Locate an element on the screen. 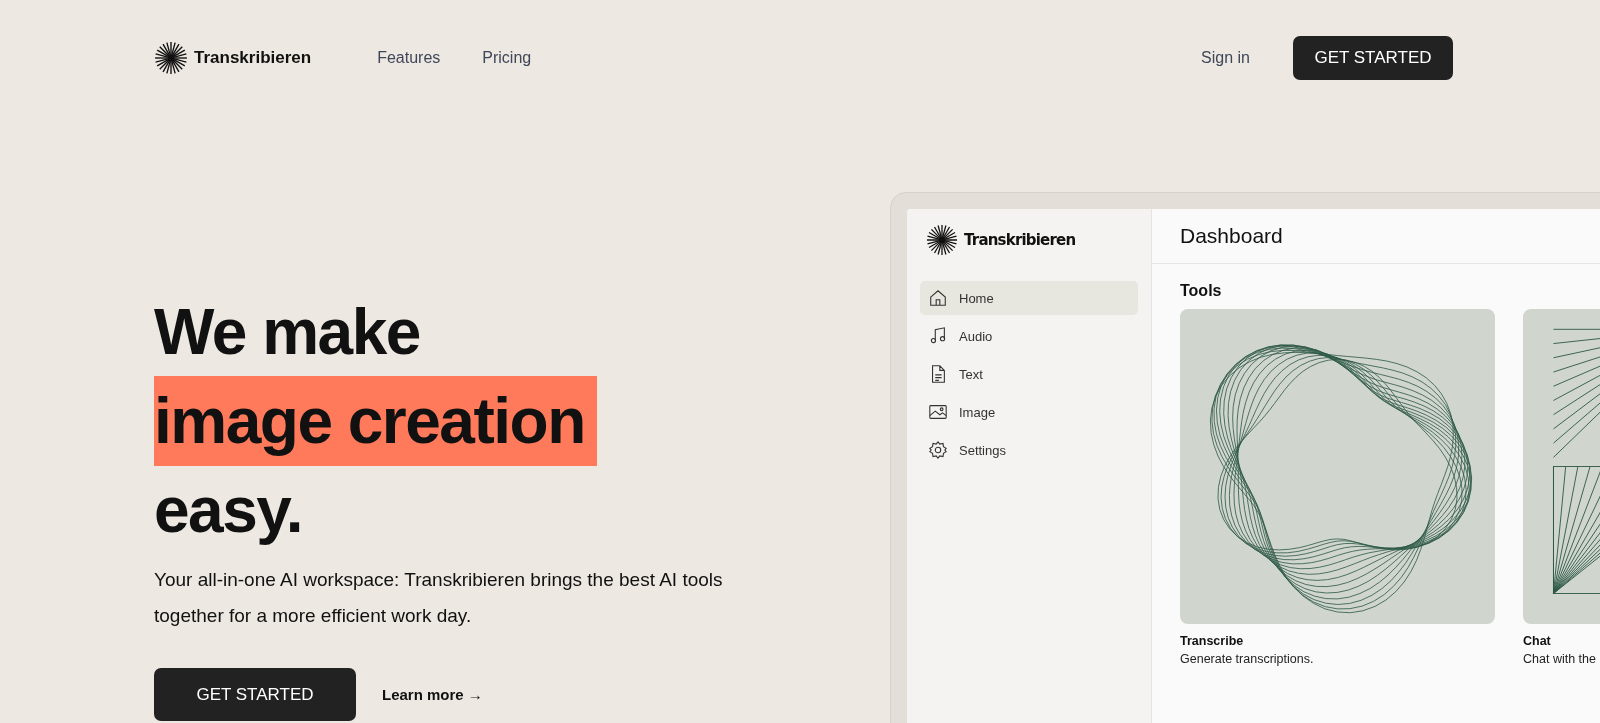 This screenshot has height=723, width=1600. settings-icon is located at coordinates (938, 450).